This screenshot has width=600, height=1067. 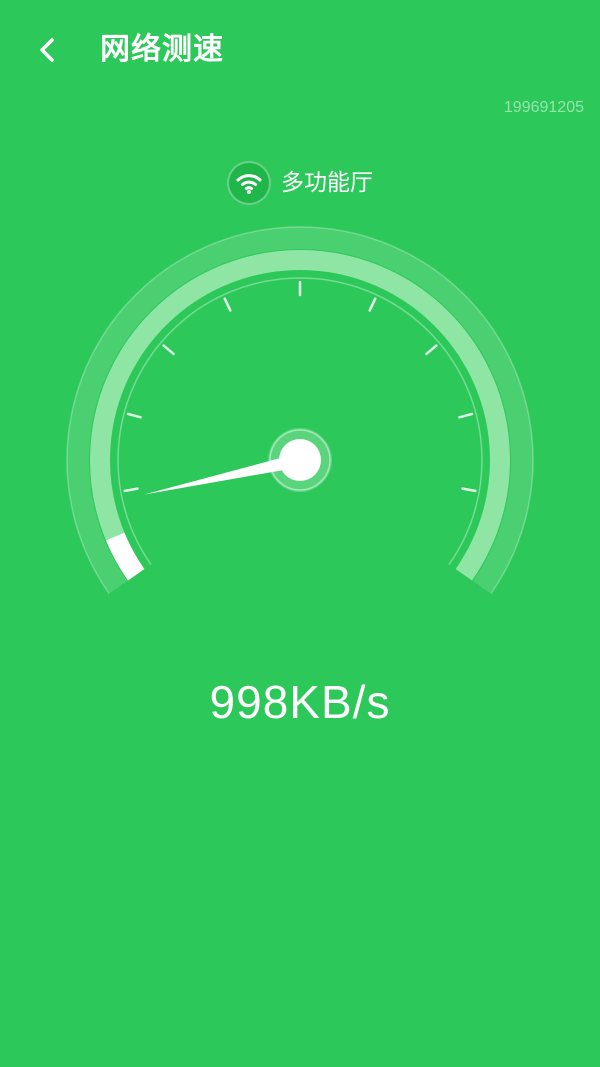 What do you see at coordinates (300, 460) in the screenshot?
I see `gauge-hub` at bounding box center [300, 460].